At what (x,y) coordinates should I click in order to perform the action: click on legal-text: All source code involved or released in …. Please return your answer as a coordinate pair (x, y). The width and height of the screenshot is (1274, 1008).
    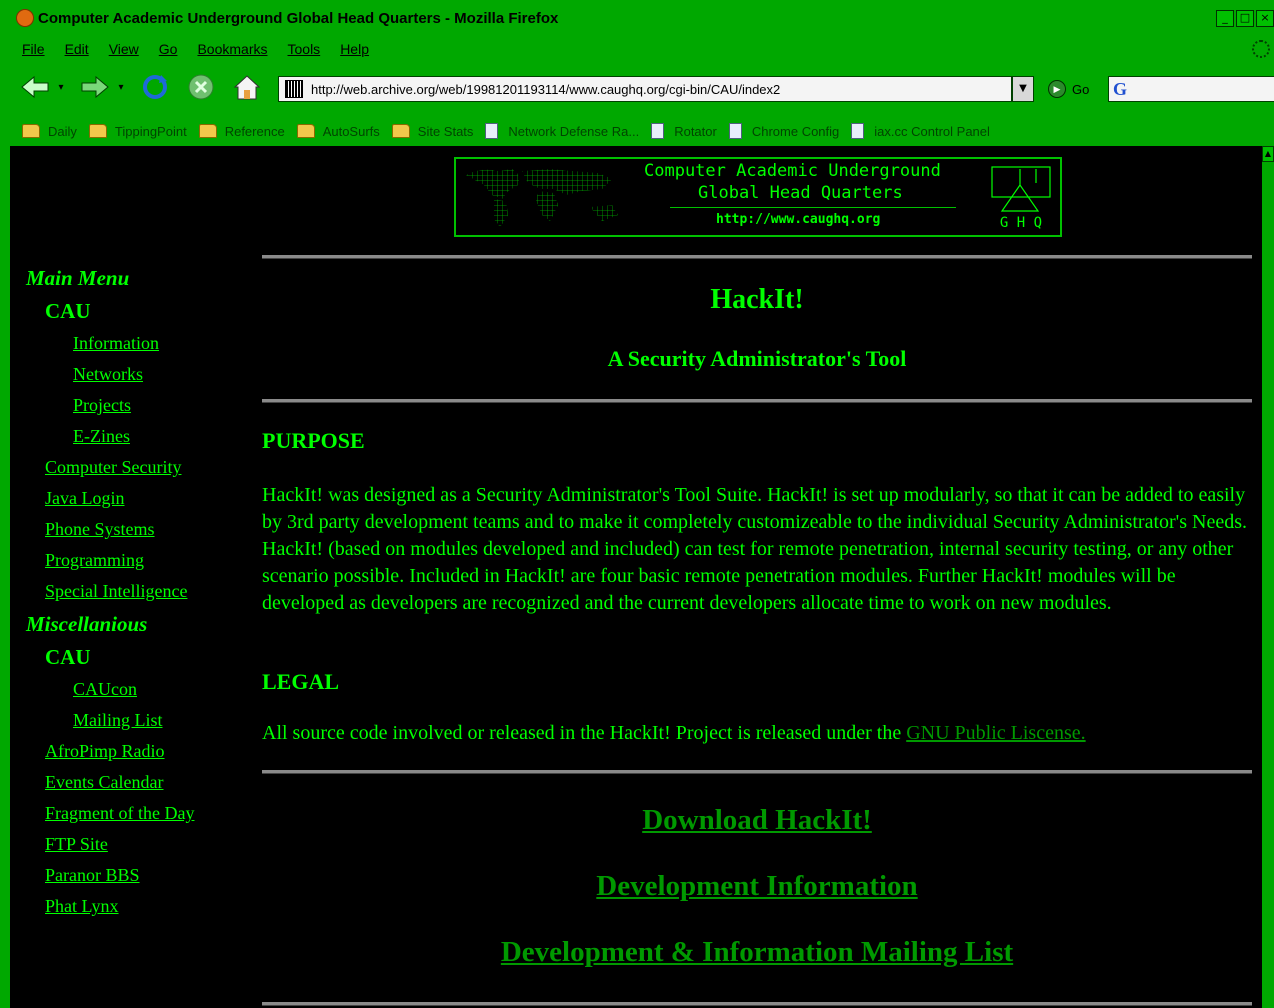
    Looking at the image, I should click on (674, 733).